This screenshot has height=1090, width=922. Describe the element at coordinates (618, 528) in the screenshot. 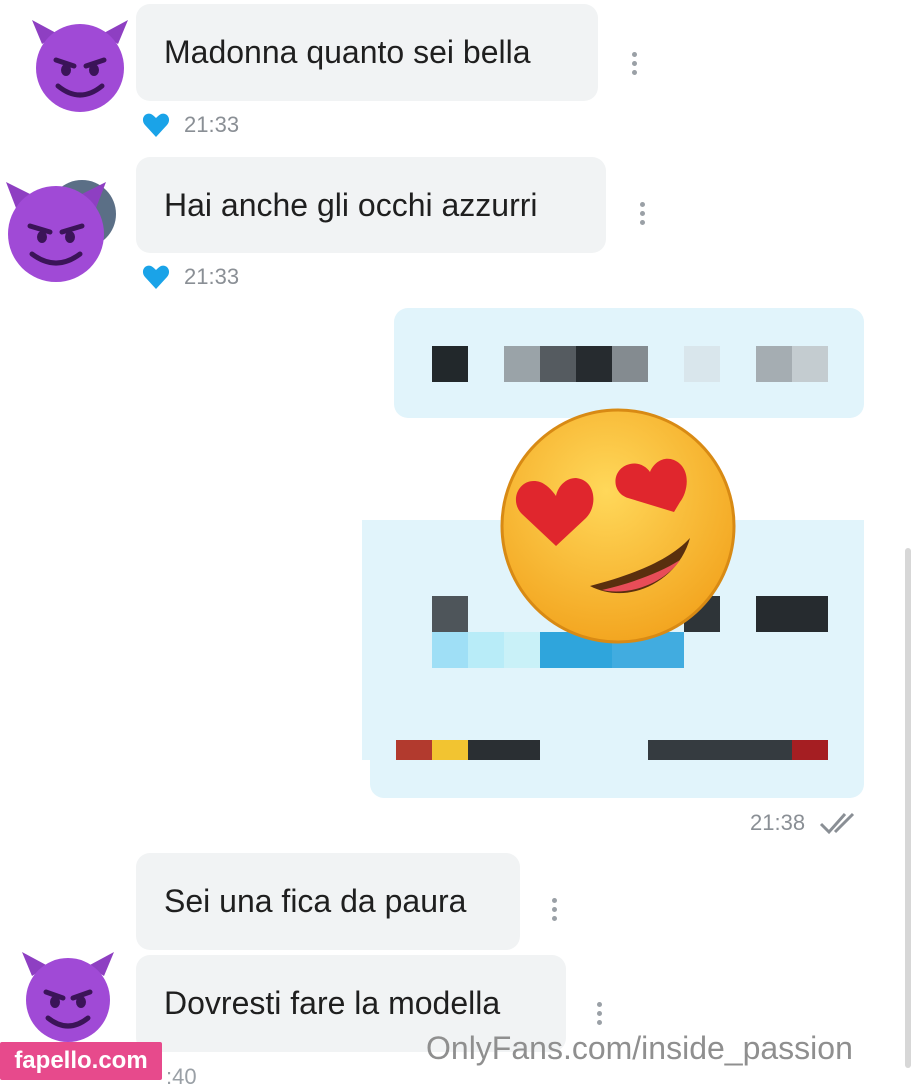

I see `heart-eyes-emoji` at that location.